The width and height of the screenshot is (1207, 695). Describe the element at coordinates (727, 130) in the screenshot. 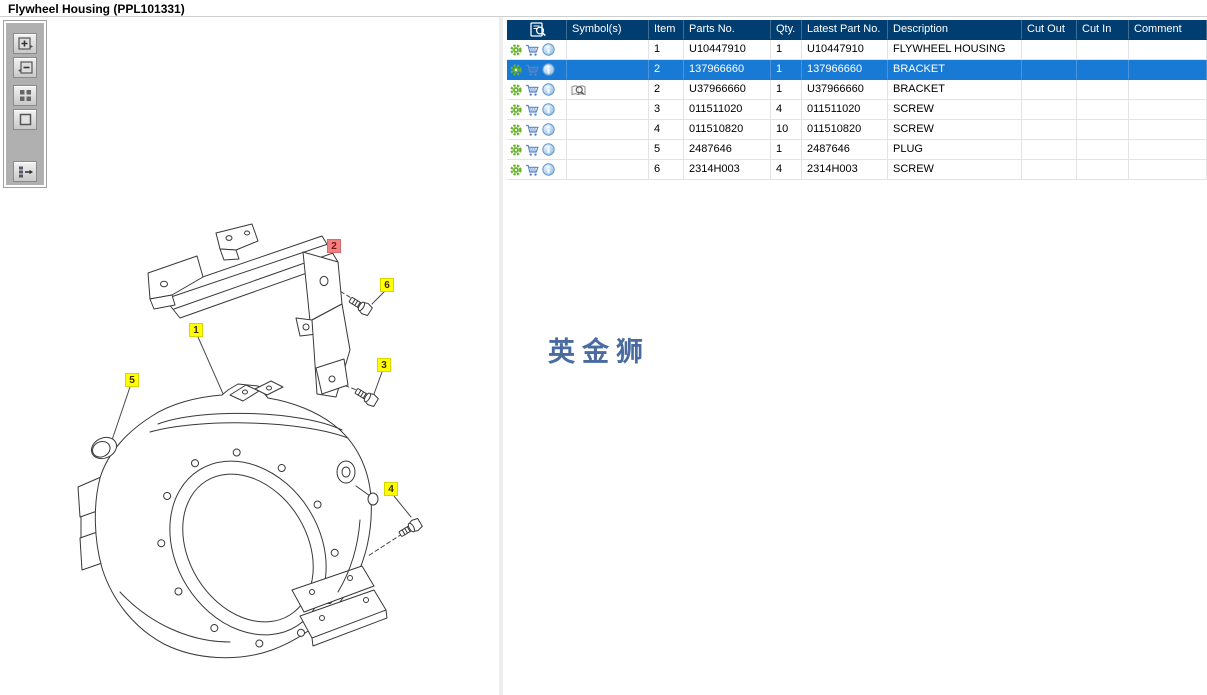

I see `cell-parts-no: 011510820` at that location.